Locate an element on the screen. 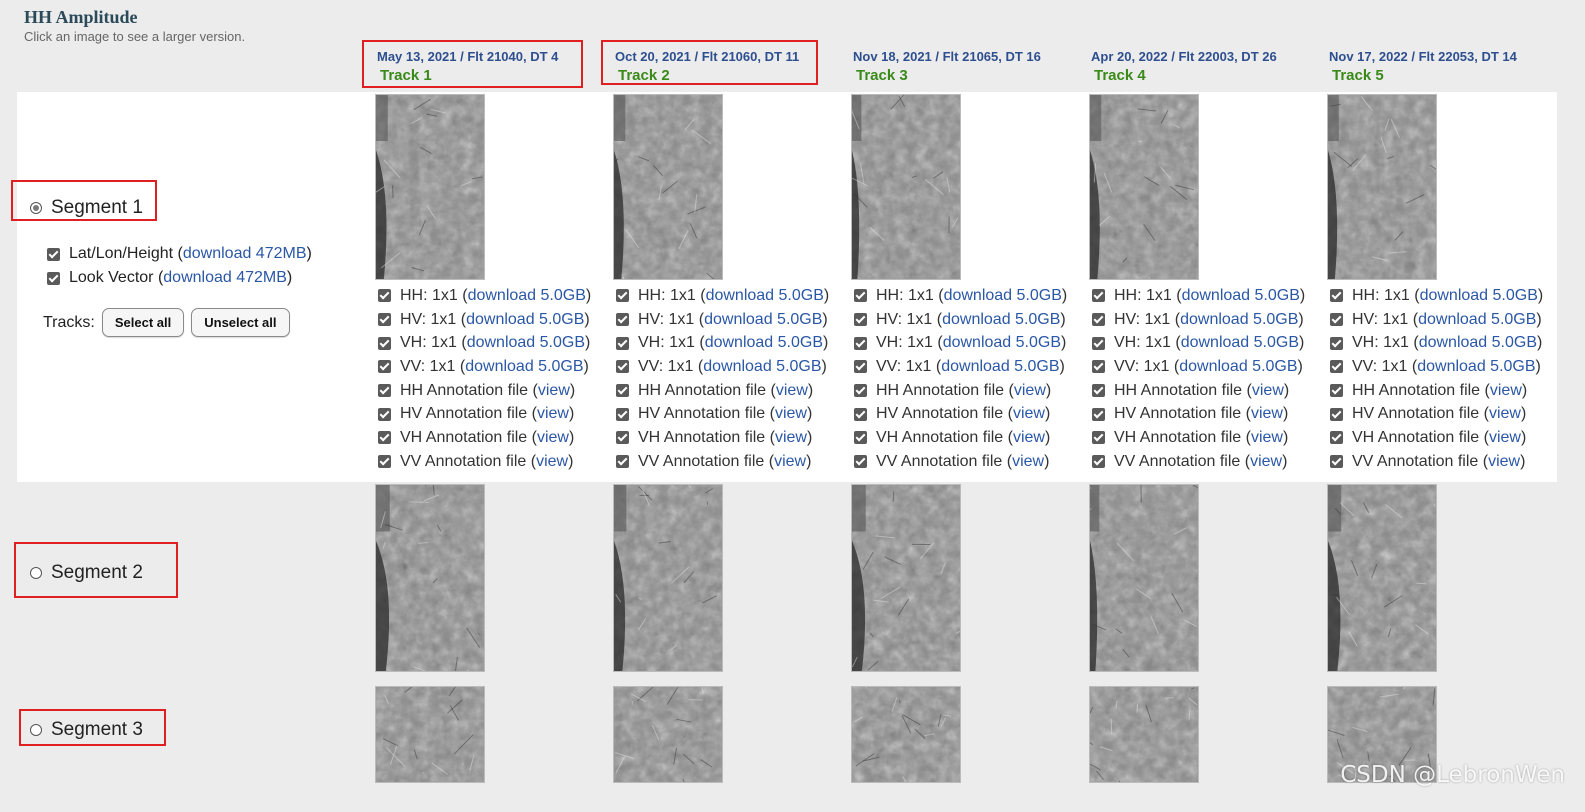 Image resolution: width=1585 pixels, height=812 pixels. look-vector-download-link: download 472MB is located at coordinates (225, 278).